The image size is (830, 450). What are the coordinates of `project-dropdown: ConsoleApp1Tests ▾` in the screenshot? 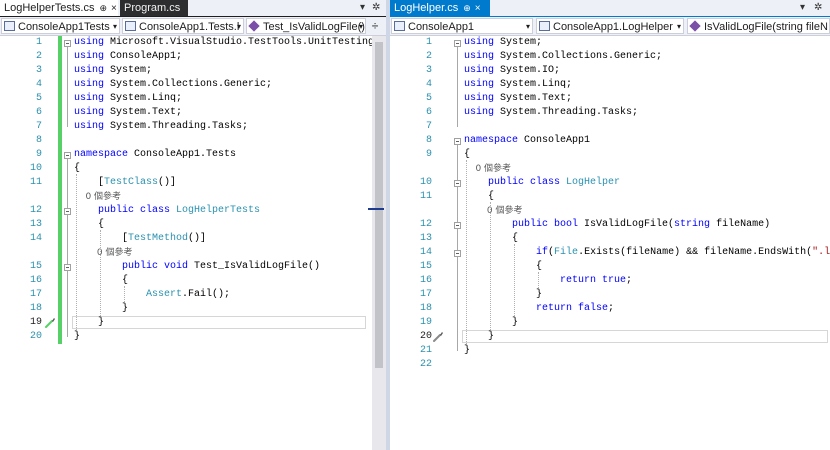 It's located at (60, 26).